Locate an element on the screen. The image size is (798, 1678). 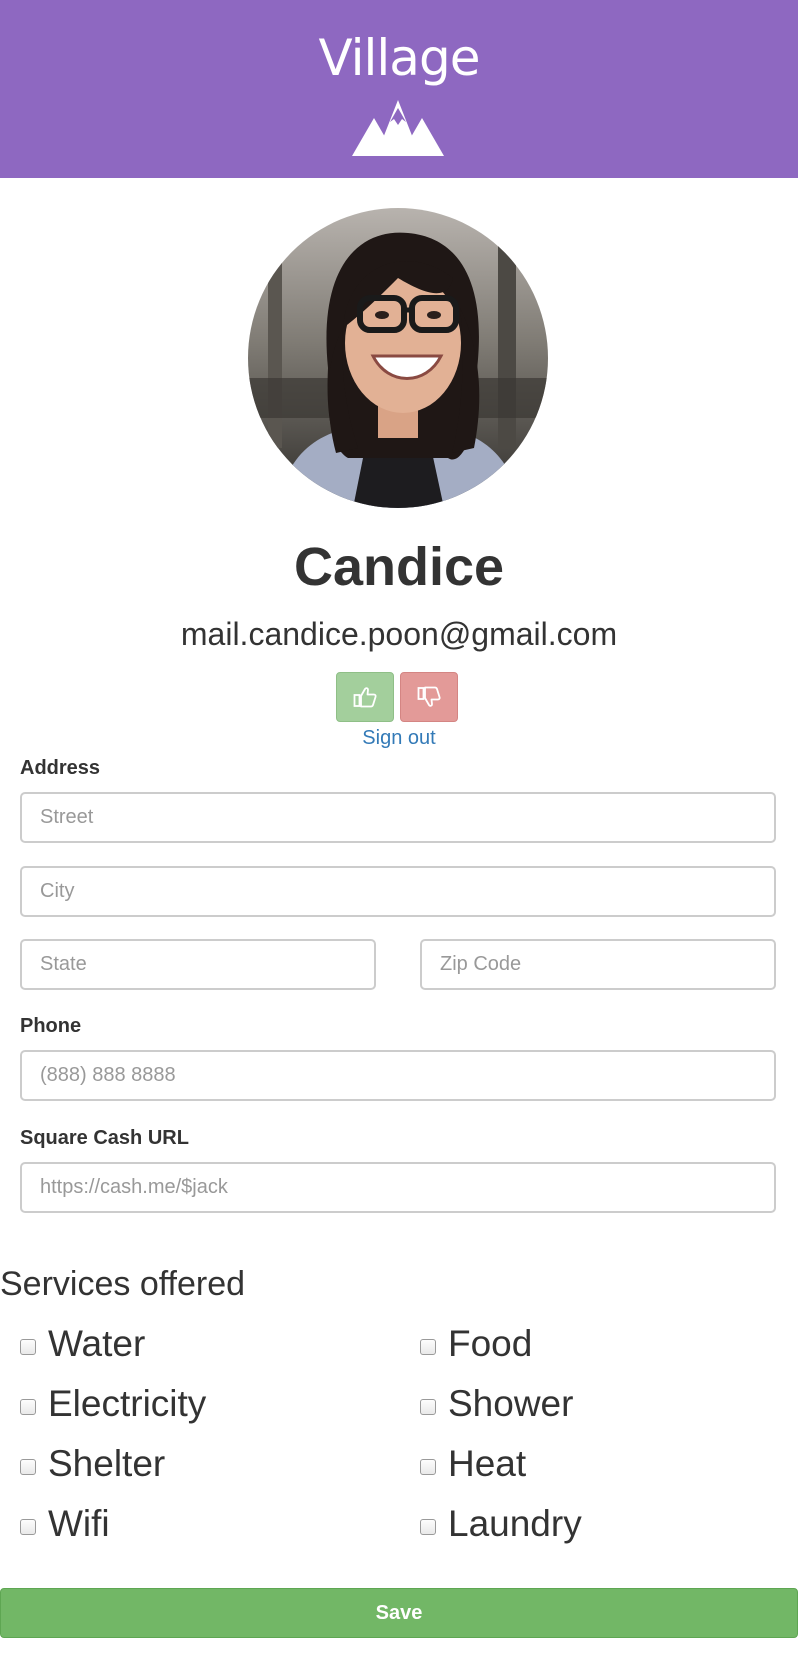
service-label: Water is located at coordinates (97, 1343).